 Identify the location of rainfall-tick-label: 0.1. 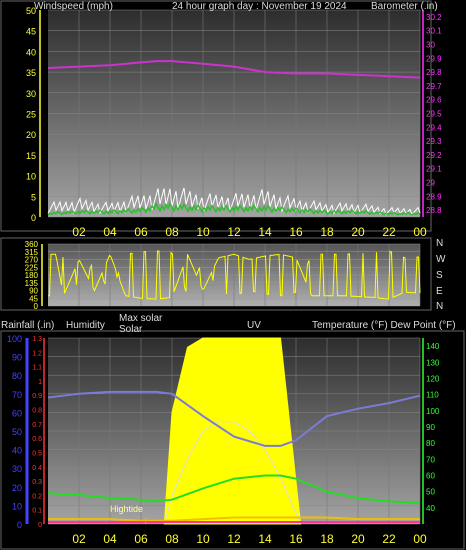
(37, 511).